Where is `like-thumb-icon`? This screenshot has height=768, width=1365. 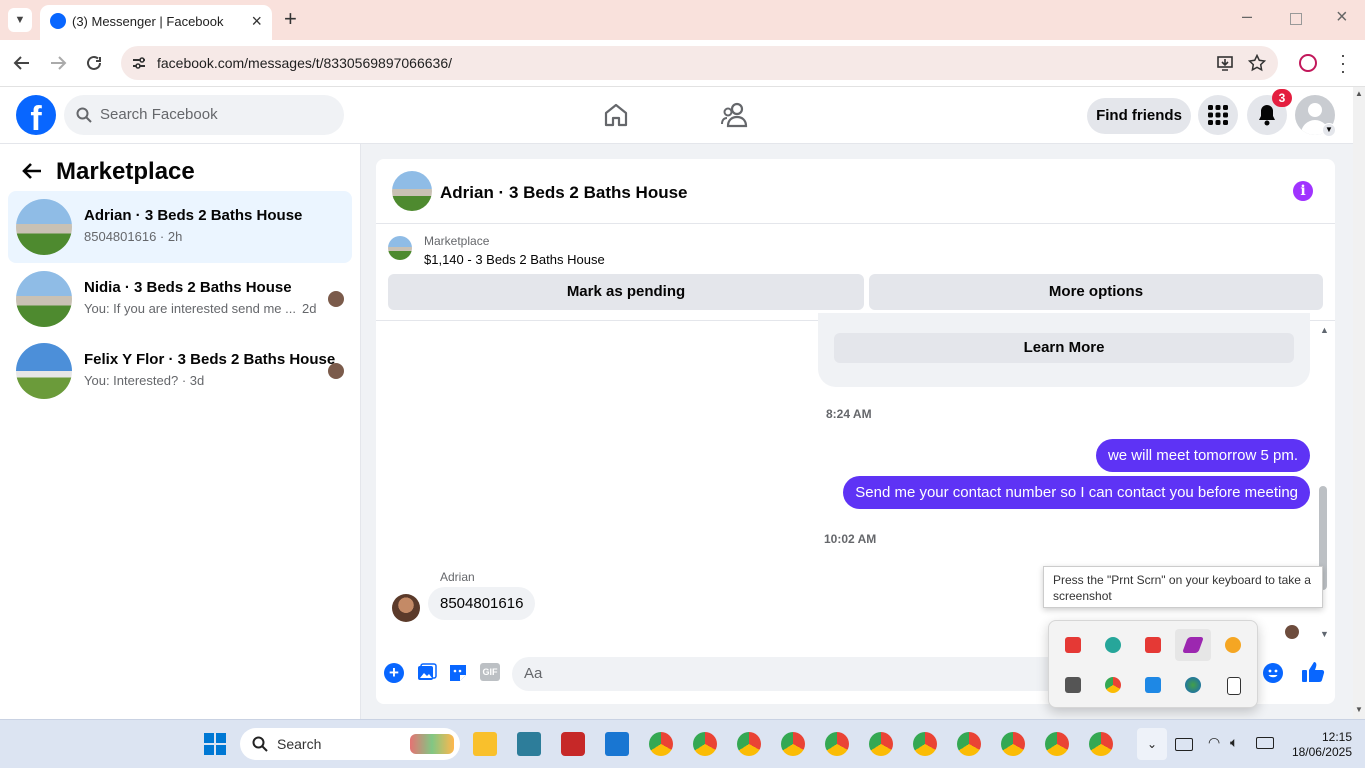
like-thumb-icon is located at coordinates (1313, 672).